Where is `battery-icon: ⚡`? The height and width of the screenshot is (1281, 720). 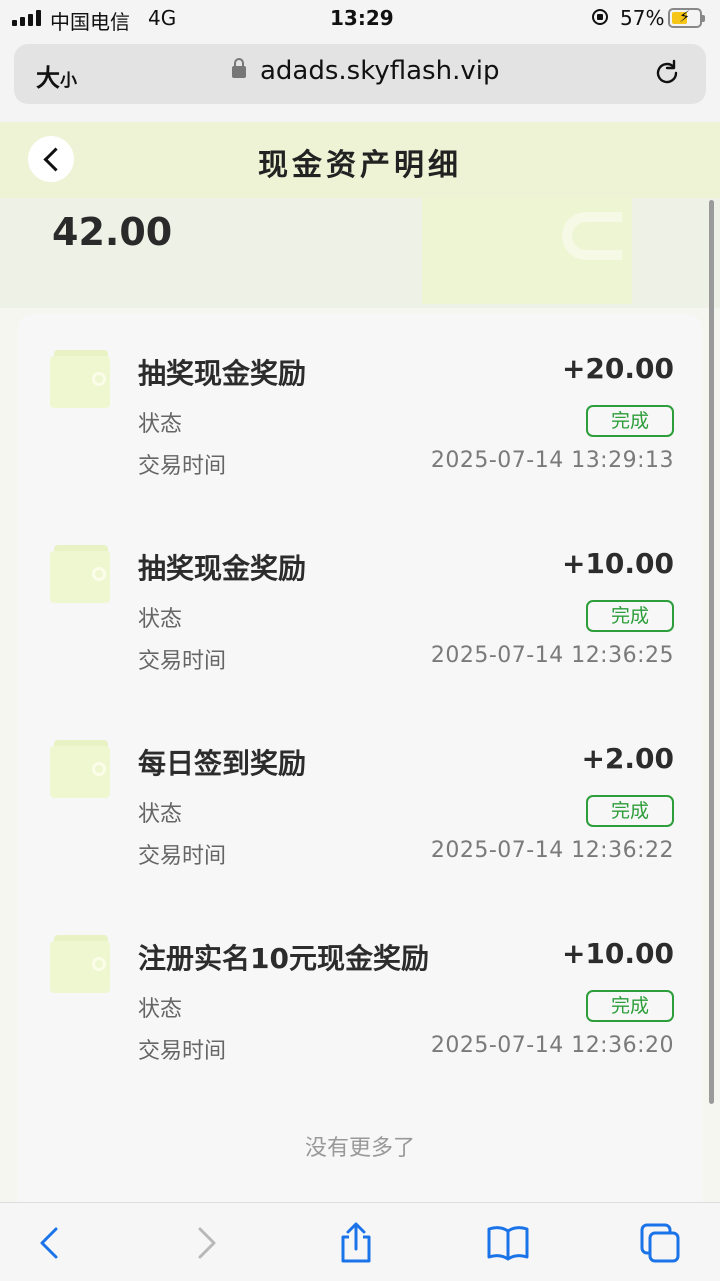 battery-icon: ⚡ is located at coordinates (686, 17).